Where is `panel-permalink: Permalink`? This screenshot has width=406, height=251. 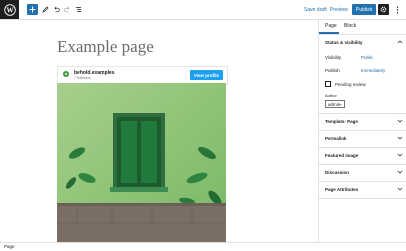 panel-permalink: Permalink is located at coordinates (362, 139).